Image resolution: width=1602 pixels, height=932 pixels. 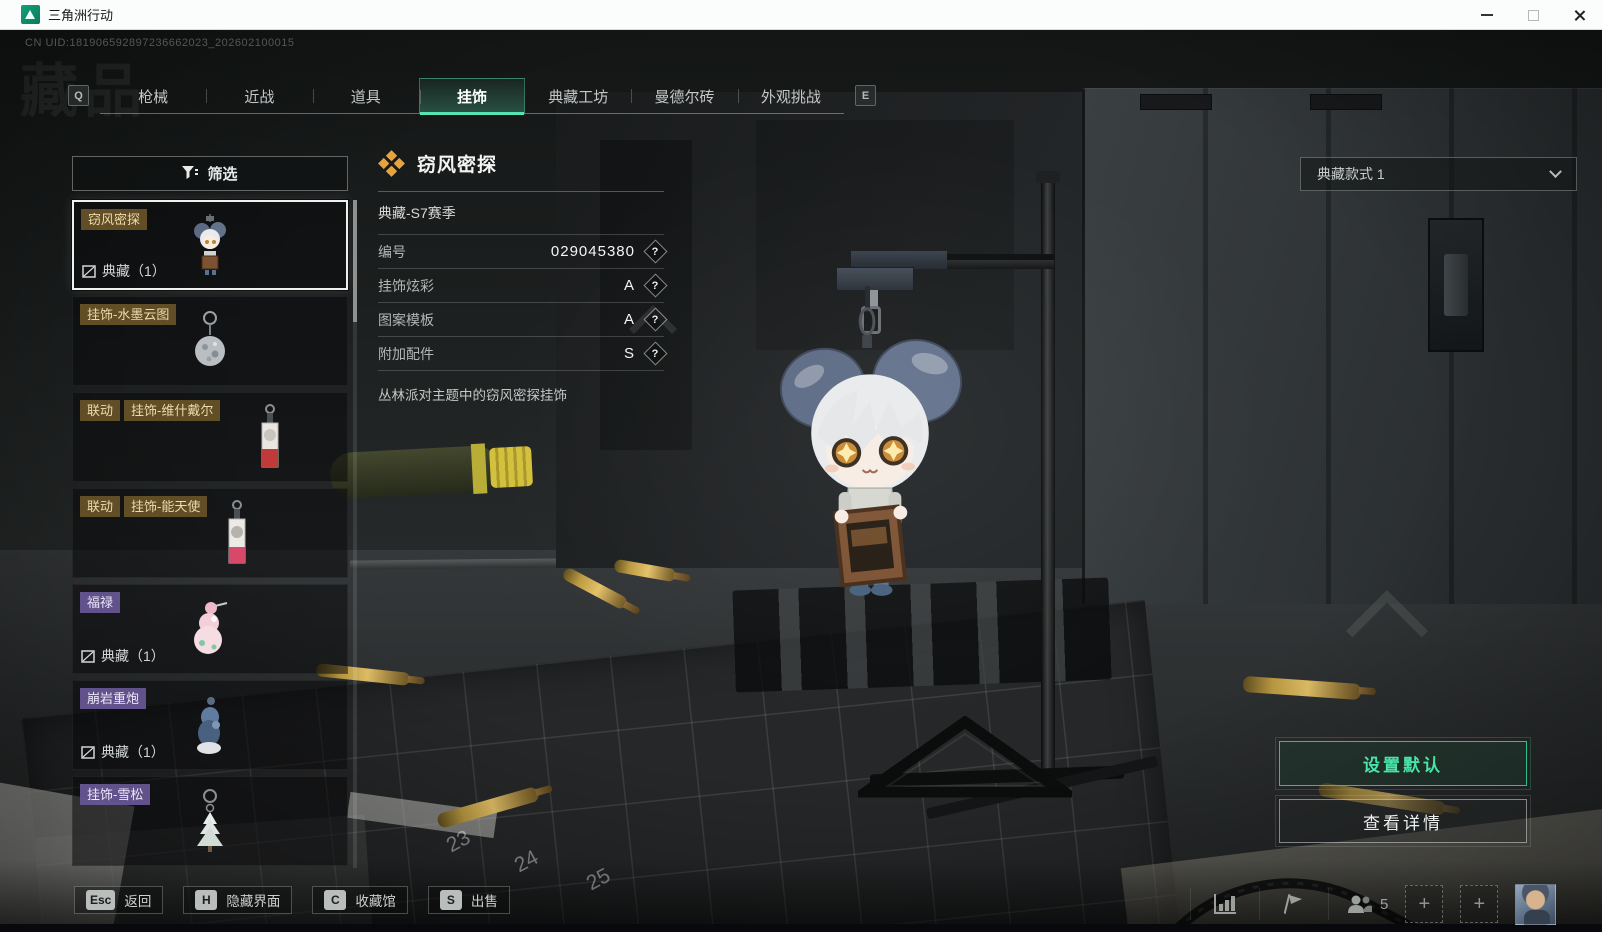 I want to click on window-title: 三角洲行动, so click(x=81, y=15).